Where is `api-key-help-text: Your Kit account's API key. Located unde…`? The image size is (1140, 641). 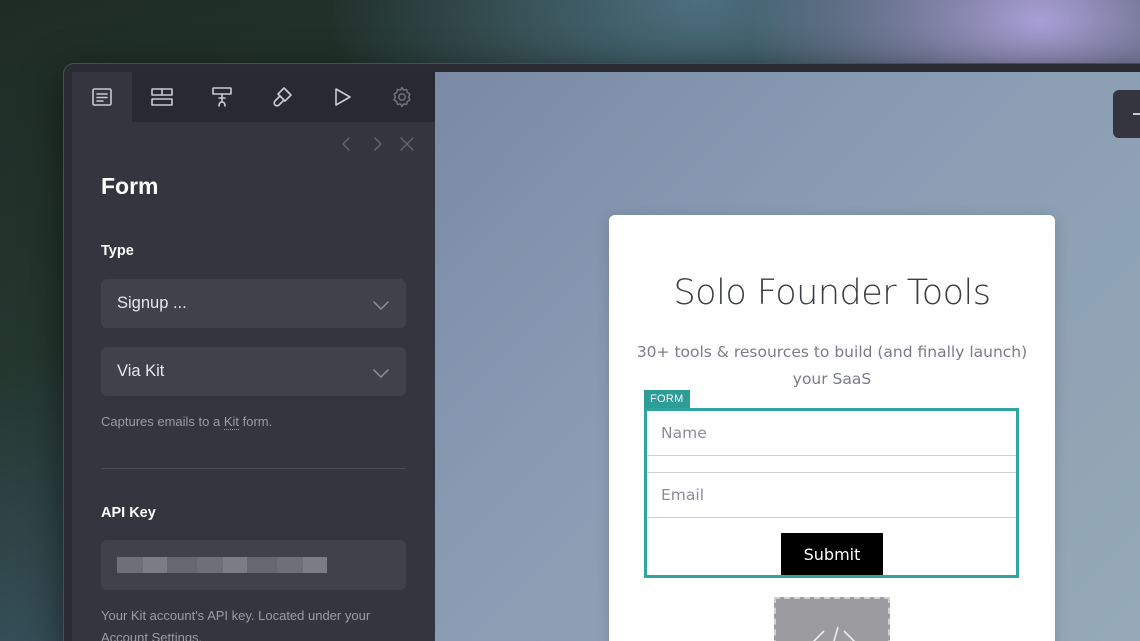
api-key-help-text: Your Kit account's API key. Located unde… is located at coordinates (236, 624).